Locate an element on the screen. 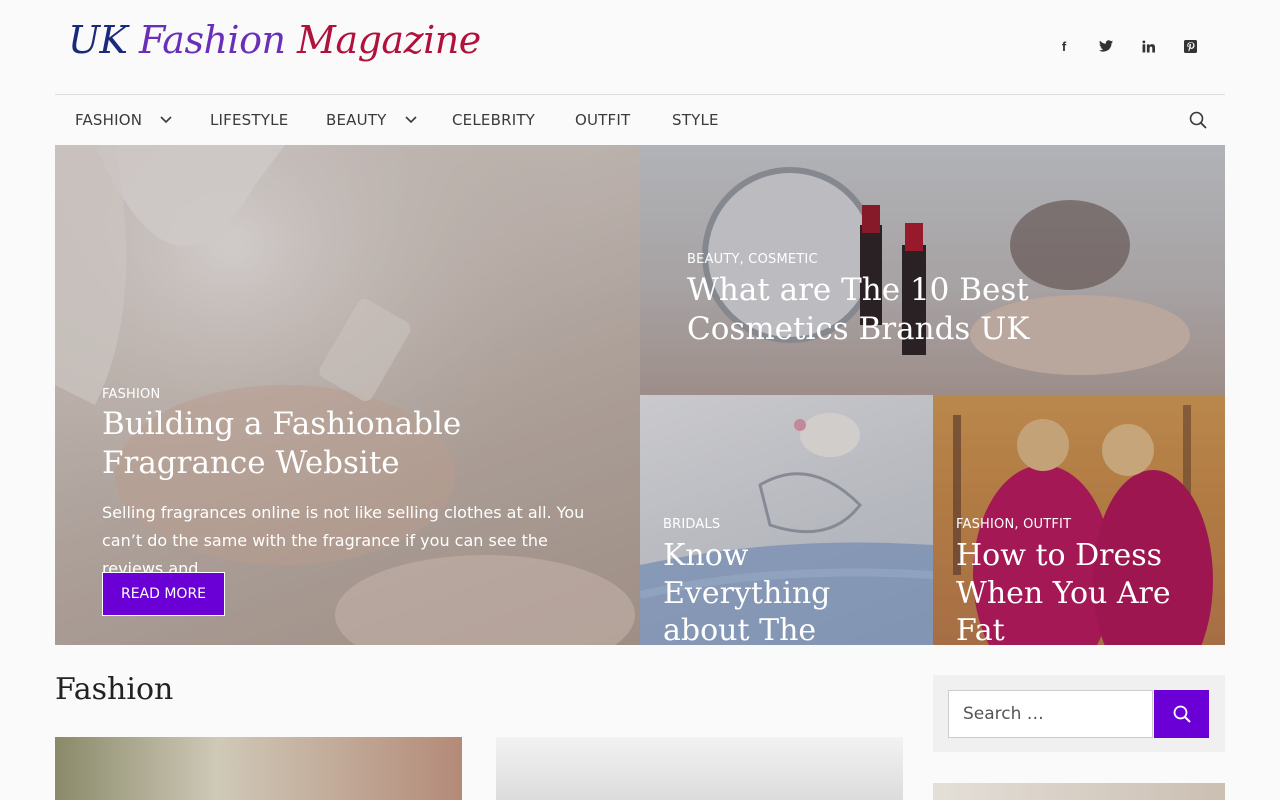 This screenshot has width=1280, height=800. nav-label: FASHION is located at coordinates (109, 120).